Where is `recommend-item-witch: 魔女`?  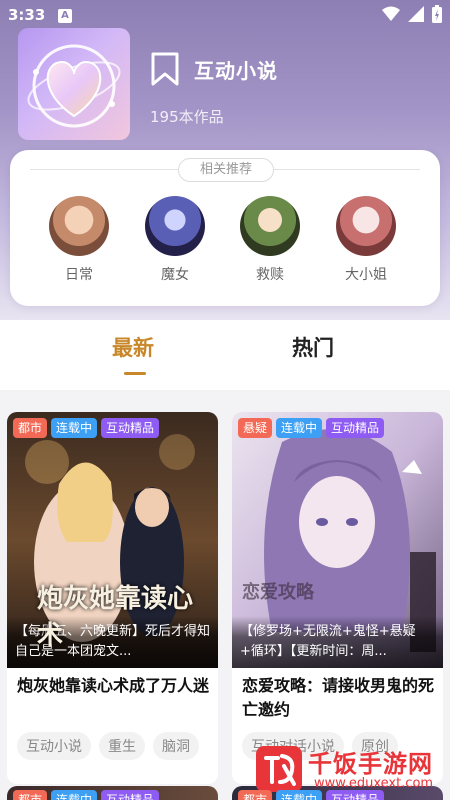 recommend-item-witch: 魔女 is located at coordinates (175, 240).